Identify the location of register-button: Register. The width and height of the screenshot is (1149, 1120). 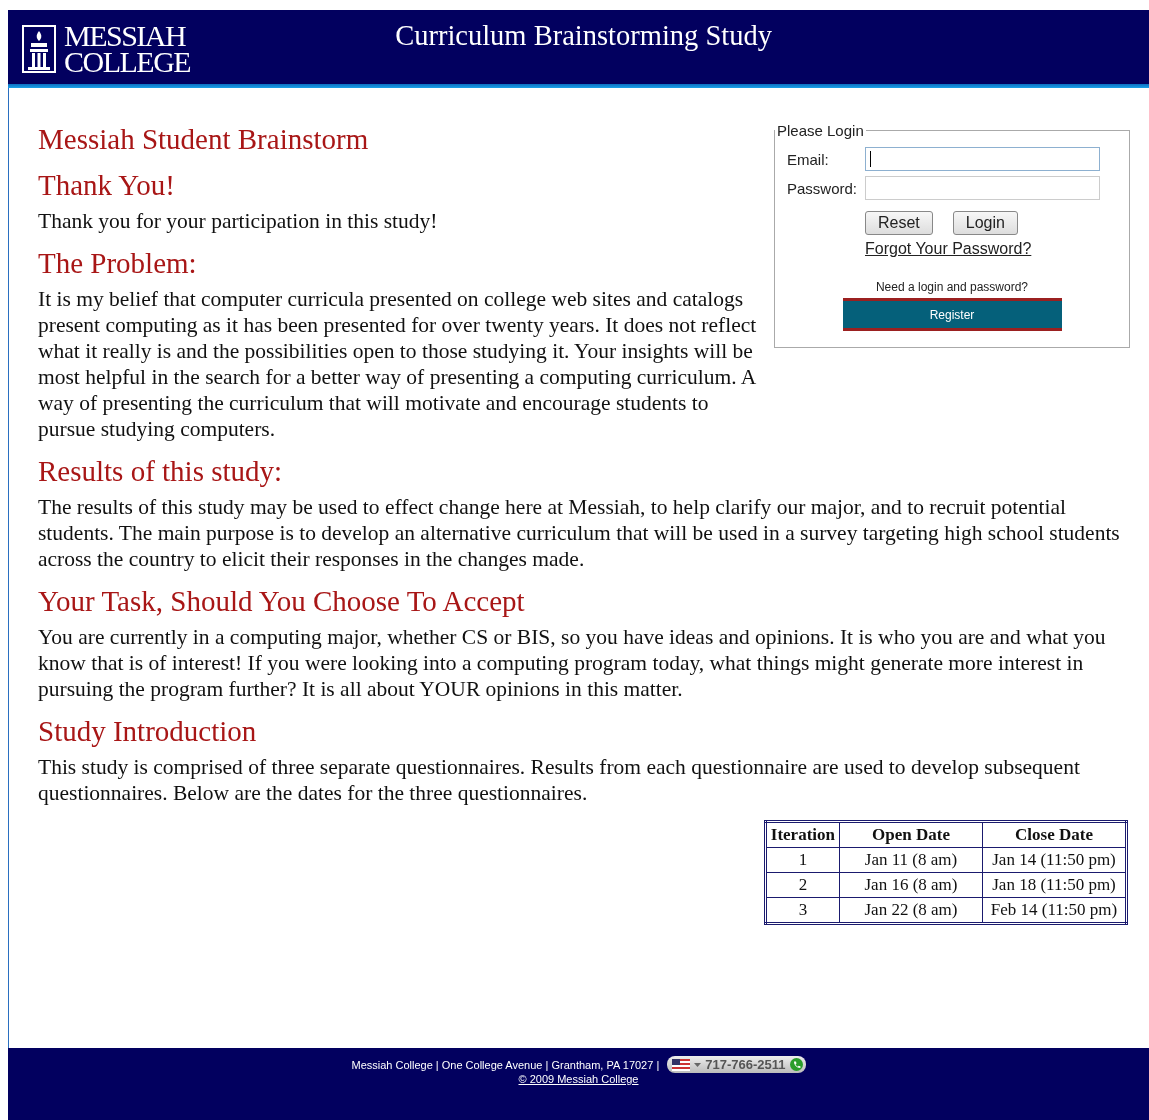
(952, 314).